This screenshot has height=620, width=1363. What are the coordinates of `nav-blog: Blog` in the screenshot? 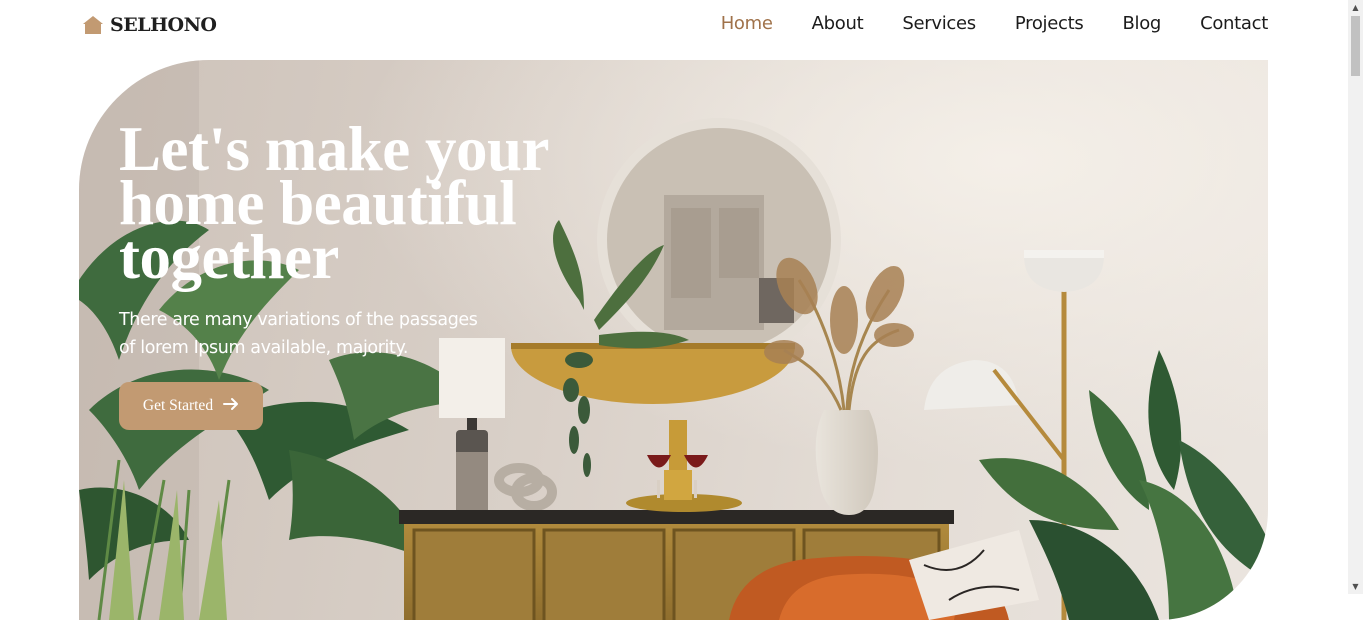 It's located at (1141, 23).